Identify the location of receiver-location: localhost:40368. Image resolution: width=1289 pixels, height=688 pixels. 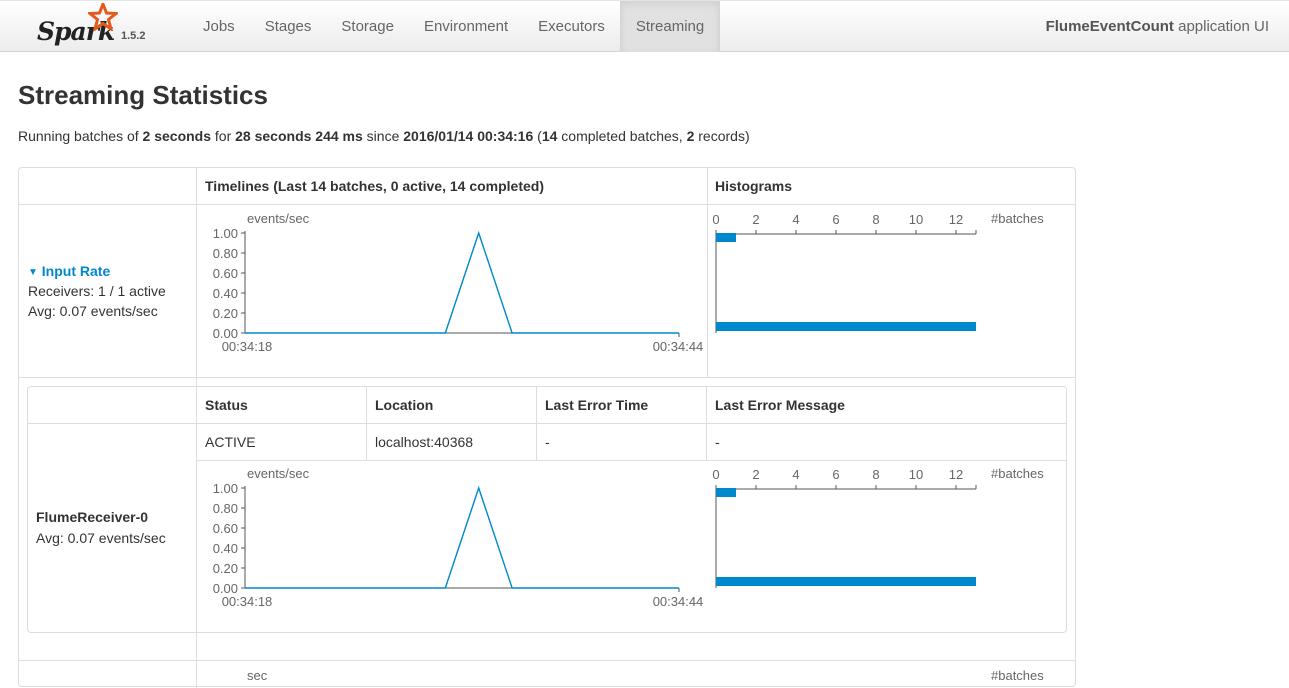
(424, 442).